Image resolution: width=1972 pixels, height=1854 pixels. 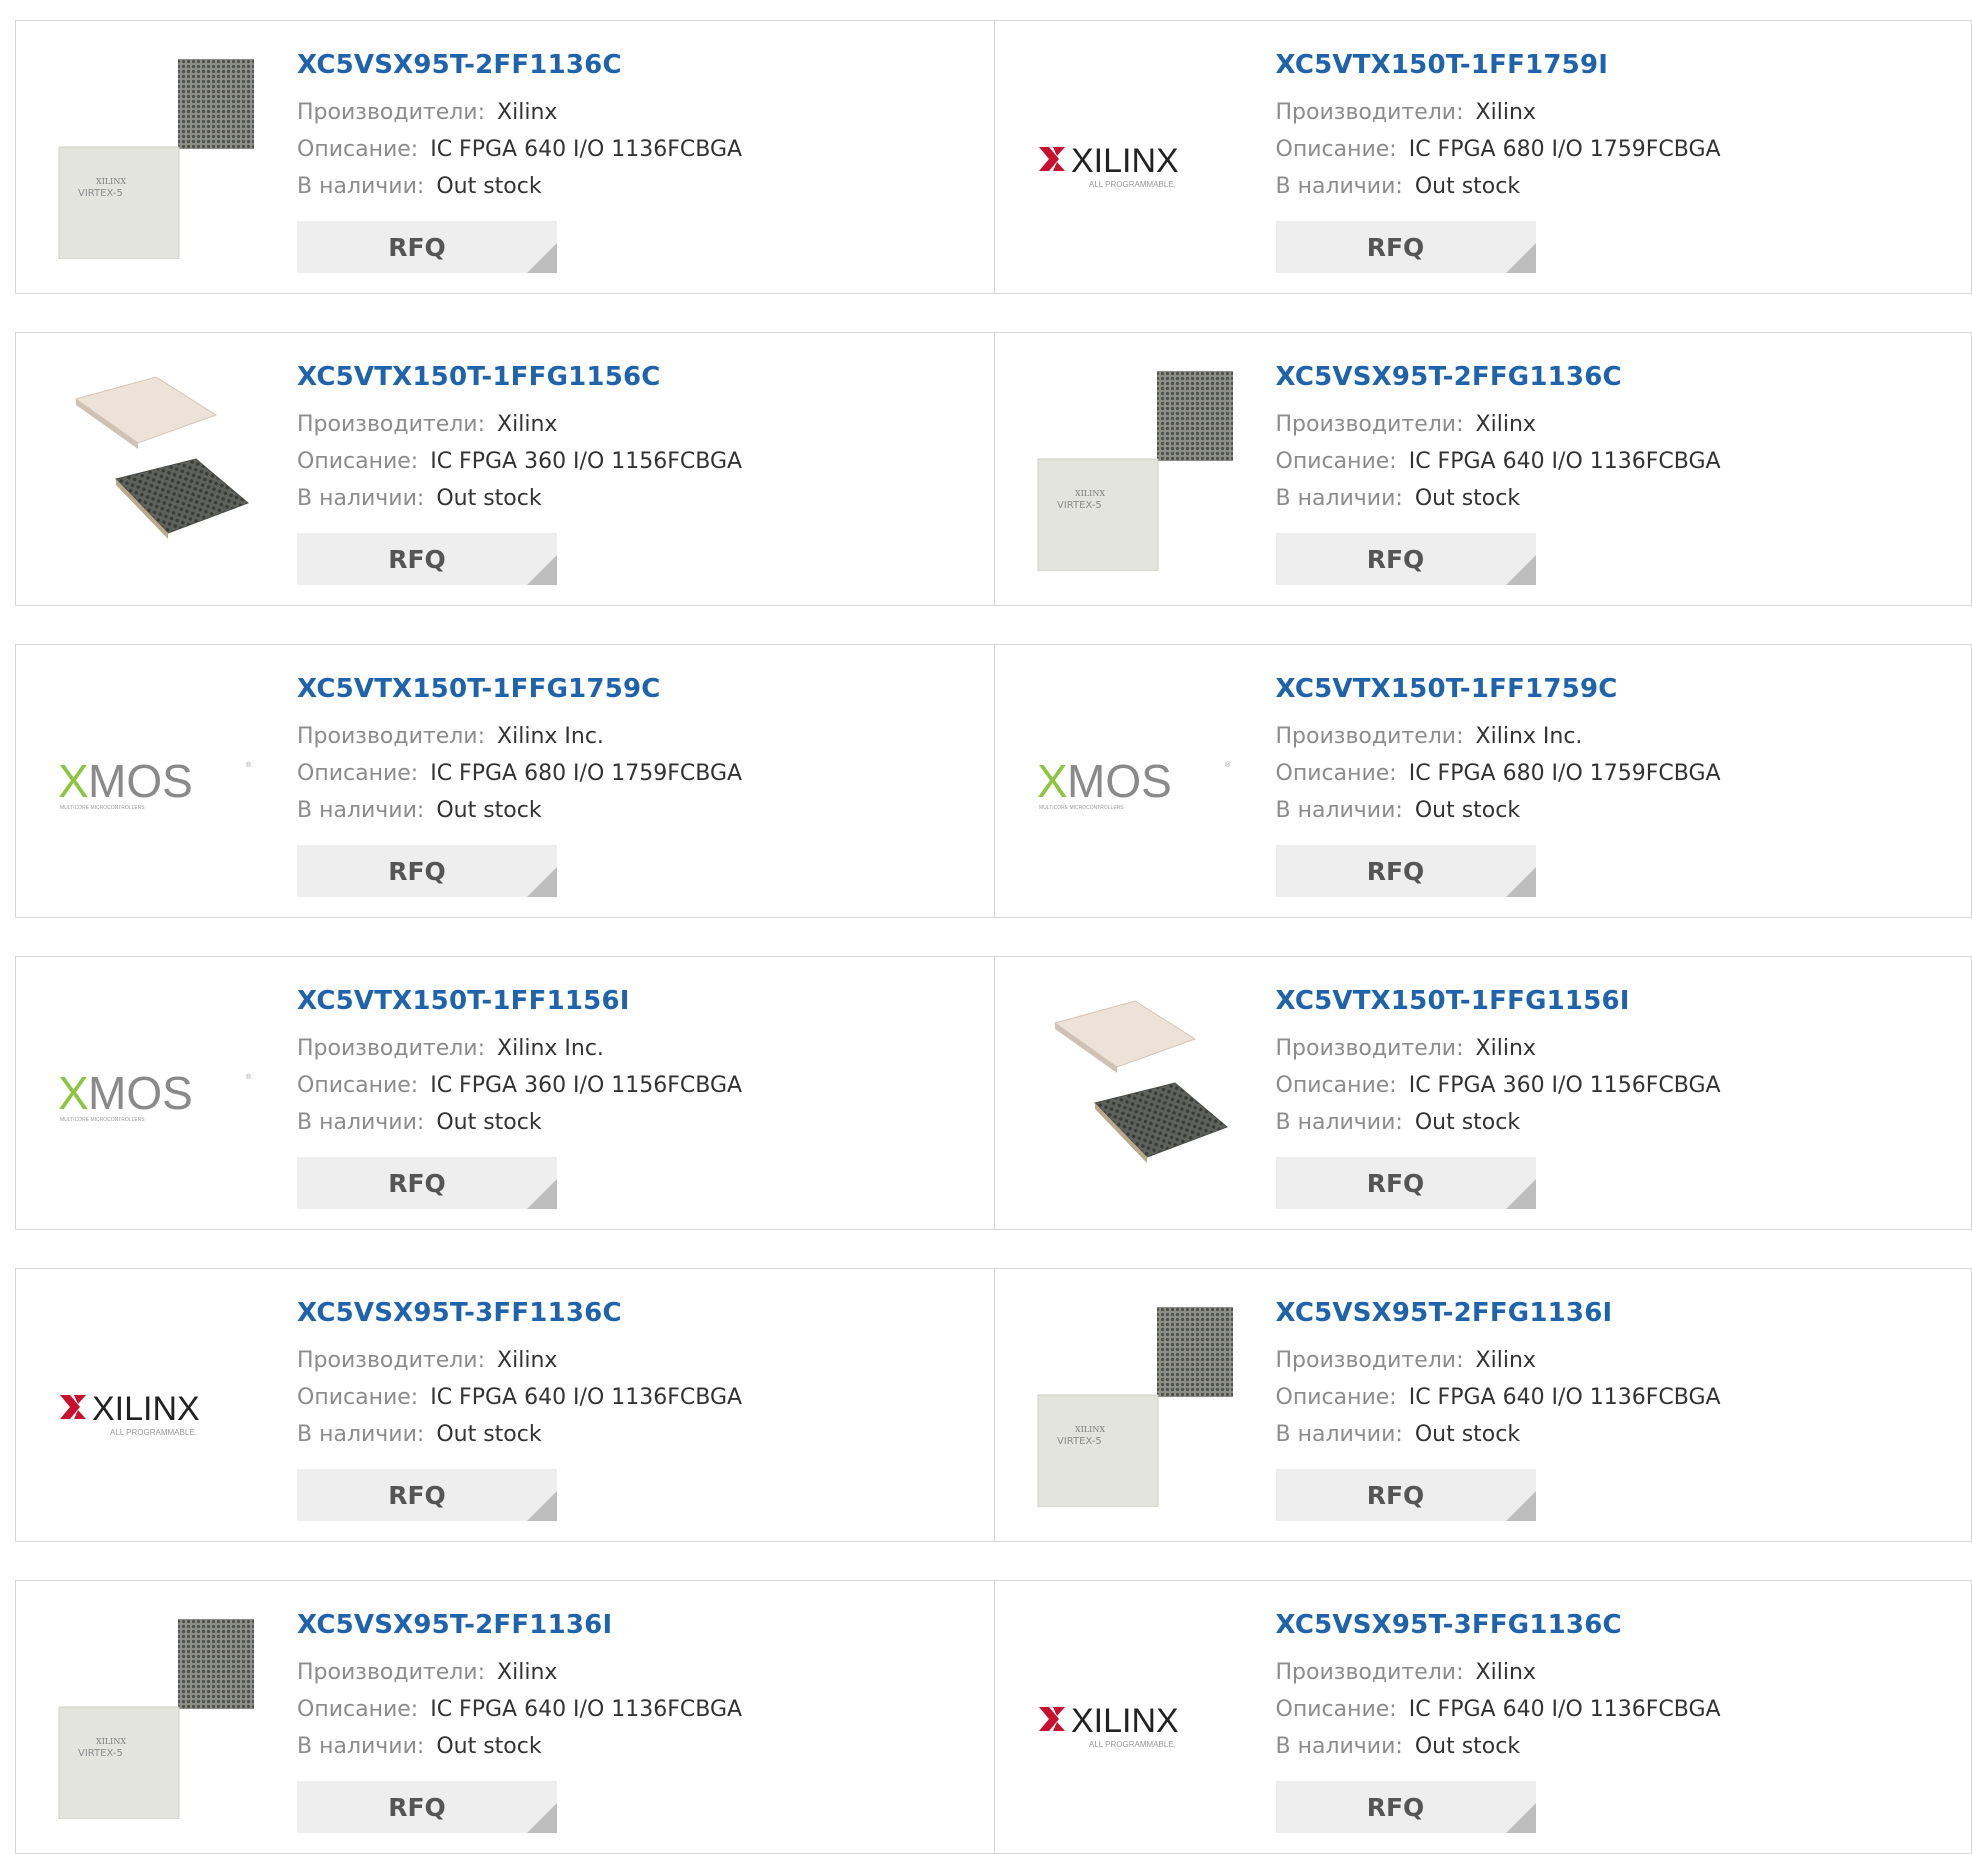 What do you see at coordinates (1616, 689) in the screenshot?
I see `part-number-link: XC5VTX150T-1FF1759C` at bounding box center [1616, 689].